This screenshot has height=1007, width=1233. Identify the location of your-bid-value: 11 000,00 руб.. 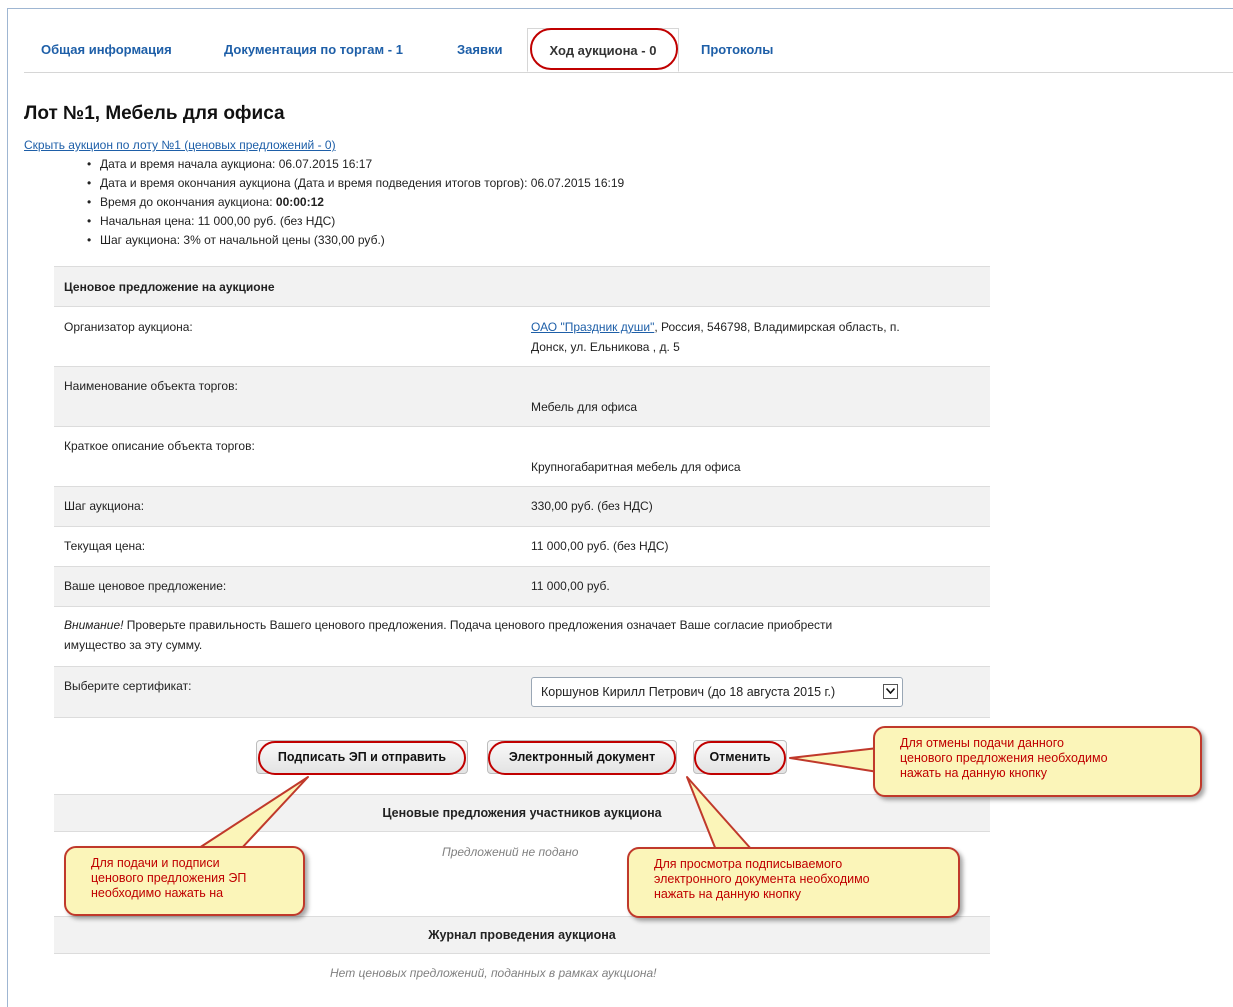
(570, 586).